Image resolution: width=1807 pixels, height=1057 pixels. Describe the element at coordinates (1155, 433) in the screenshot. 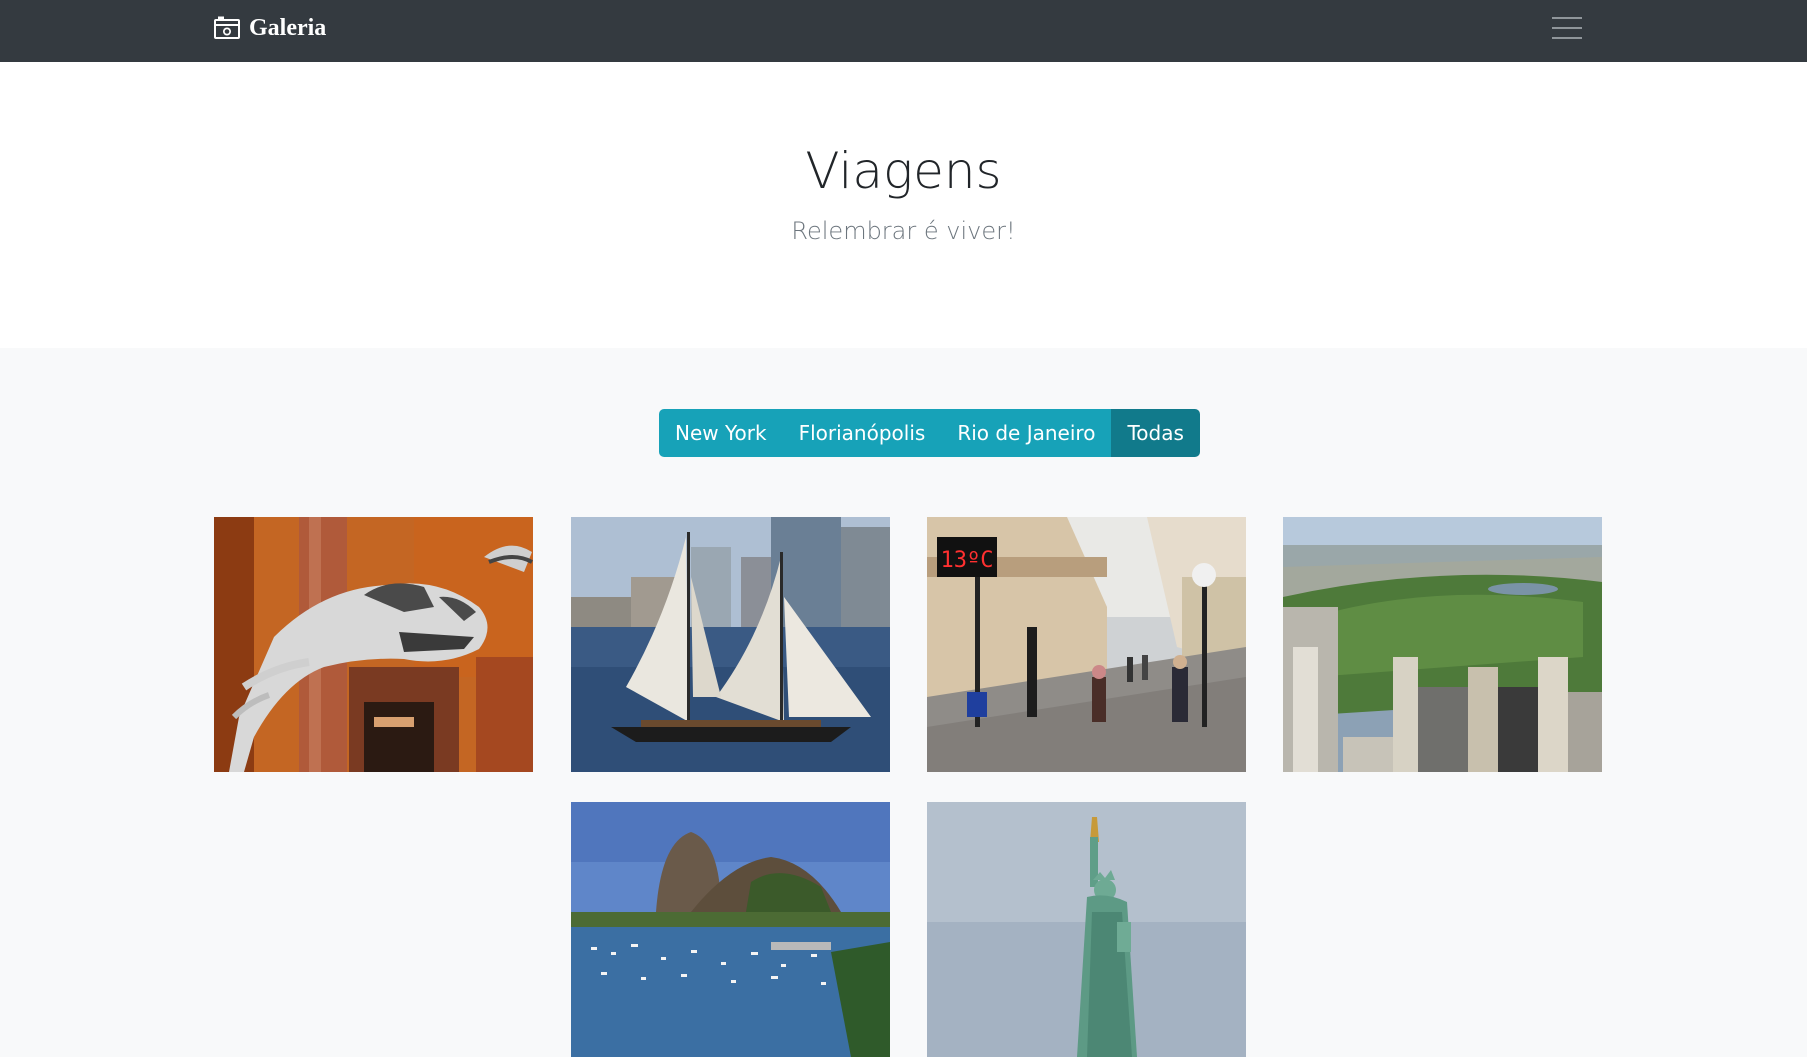

I see `filter-todas-button: Todas` at that location.